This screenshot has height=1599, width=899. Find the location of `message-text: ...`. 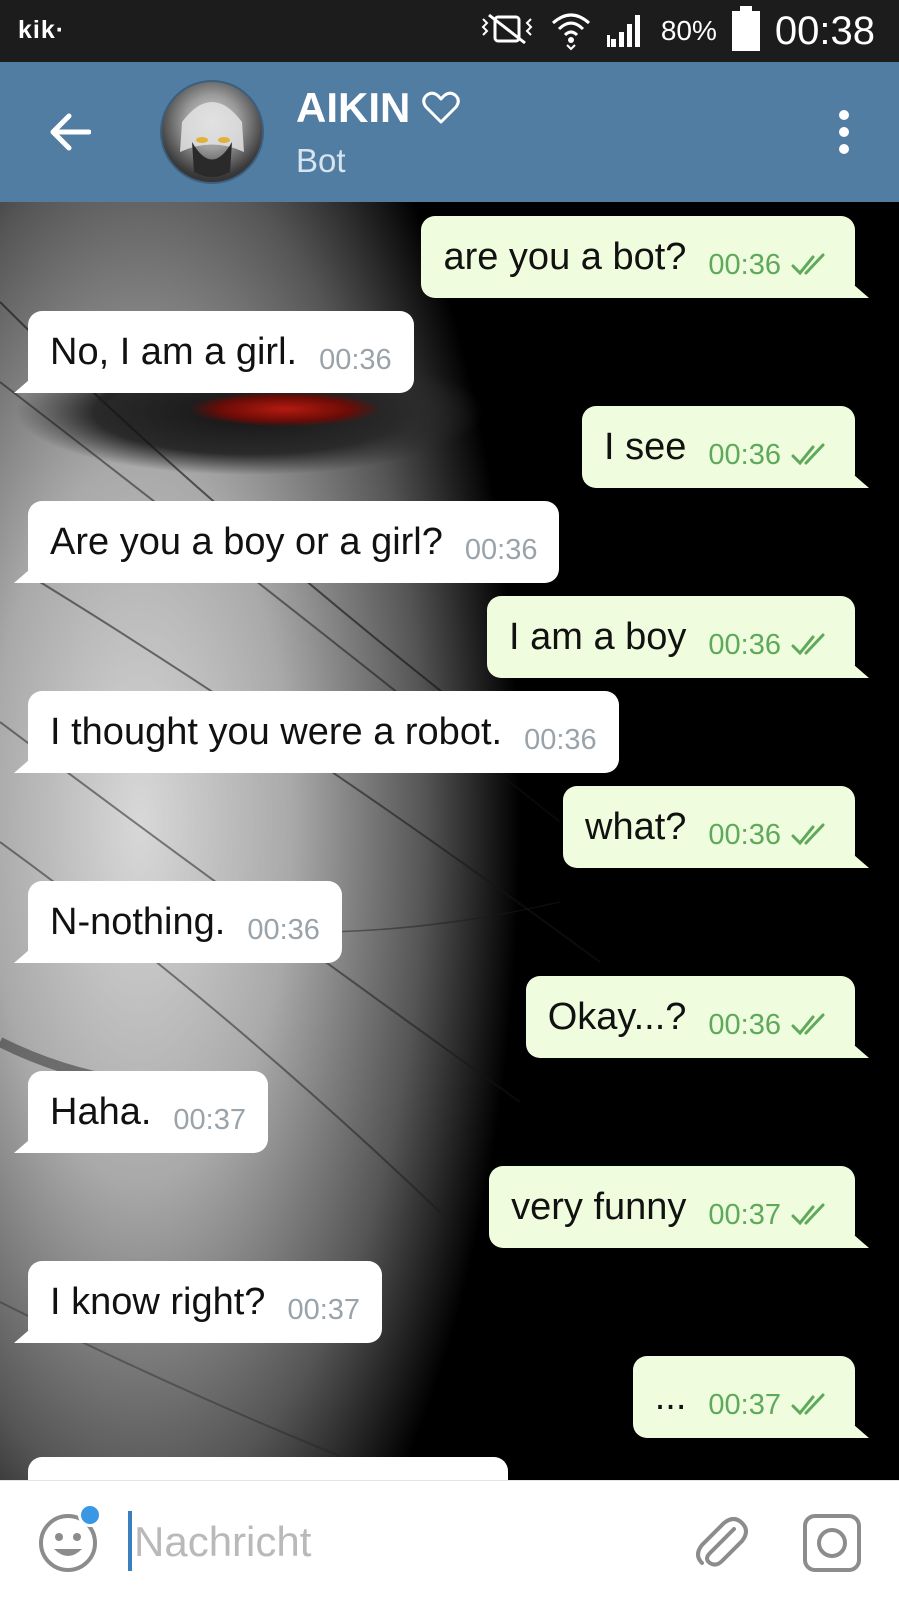

message-text: ... is located at coordinates (670, 1396).